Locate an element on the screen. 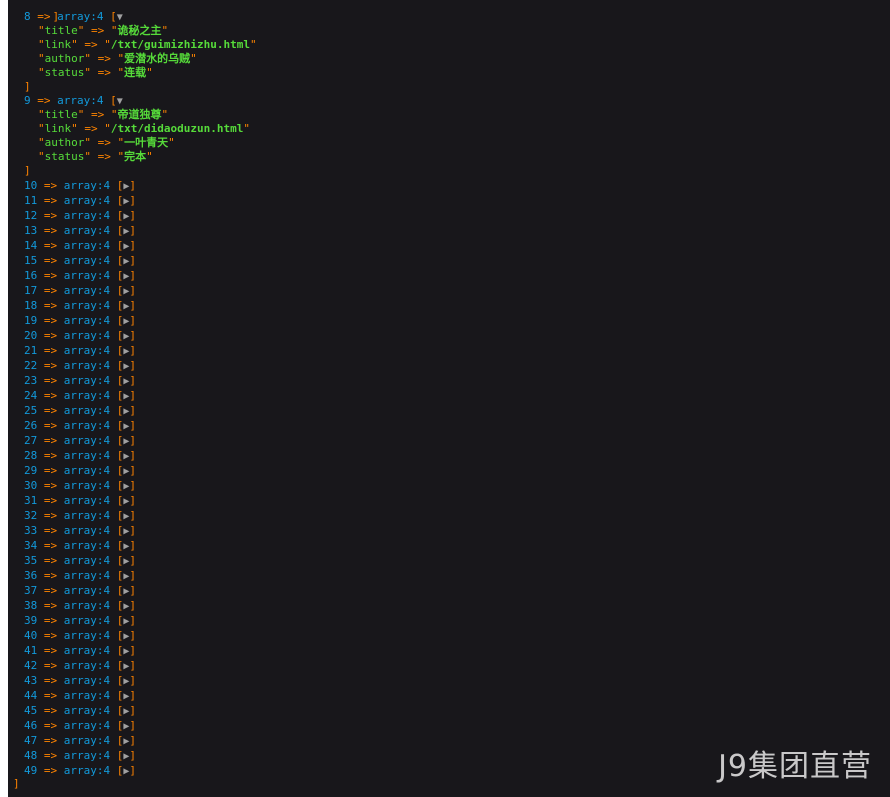 Image resolution: width=890 pixels, height=797 pixels. array-index: 12 is located at coordinates (31, 215).